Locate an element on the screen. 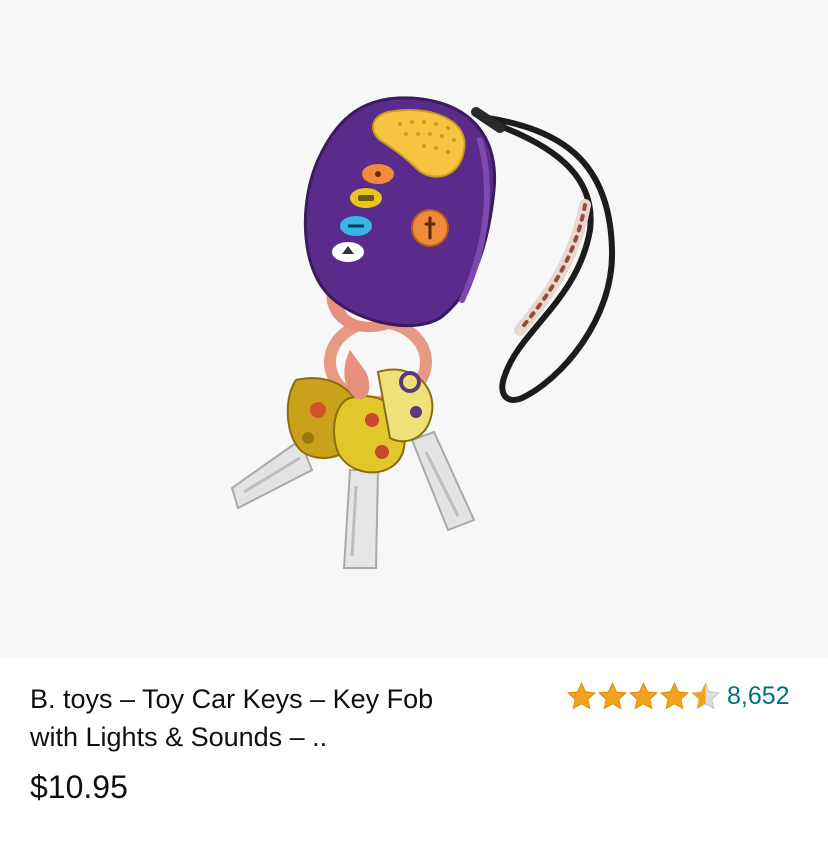  rating-count-link: 8,652 is located at coordinates (758, 696).